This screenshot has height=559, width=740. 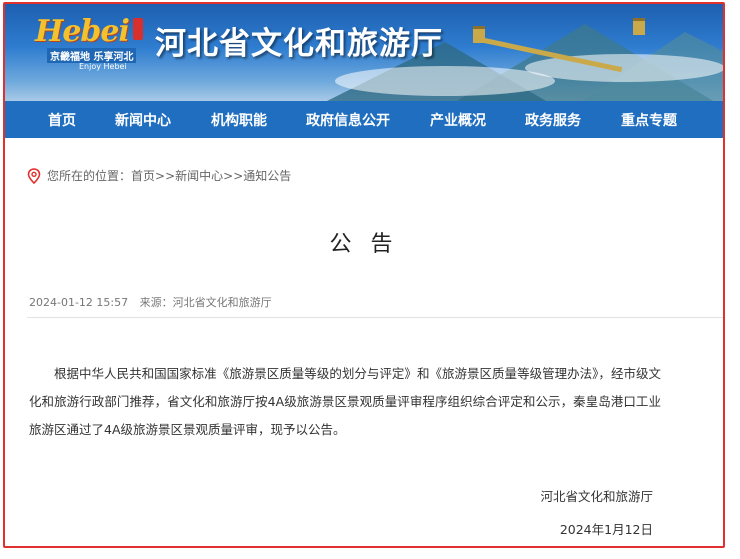 What do you see at coordinates (92, 55) in the screenshot?
I see `logo-slogan: 京畿福地 乐享河北` at bounding box center [92, 55].